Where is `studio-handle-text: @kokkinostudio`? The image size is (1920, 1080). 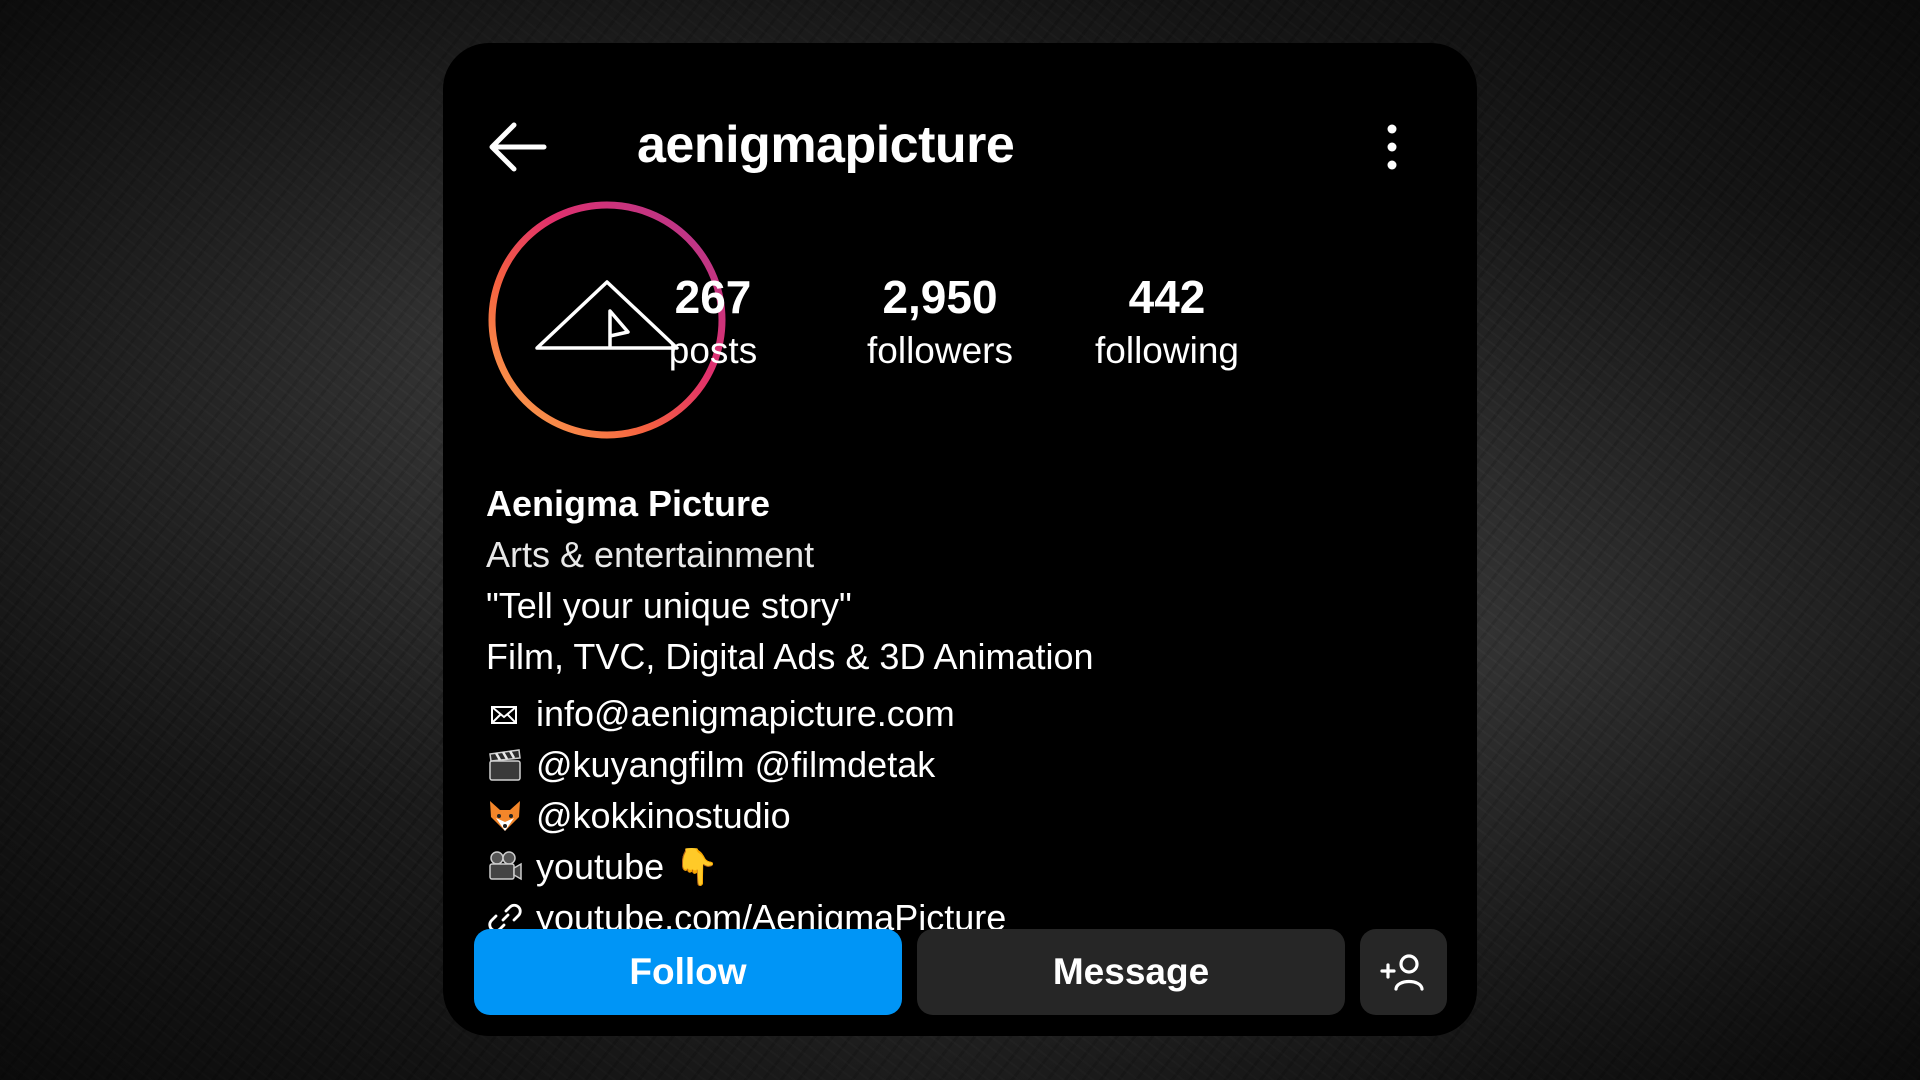
studio-handle-text: @kokkinostudio is located at coordinates (663, 815).